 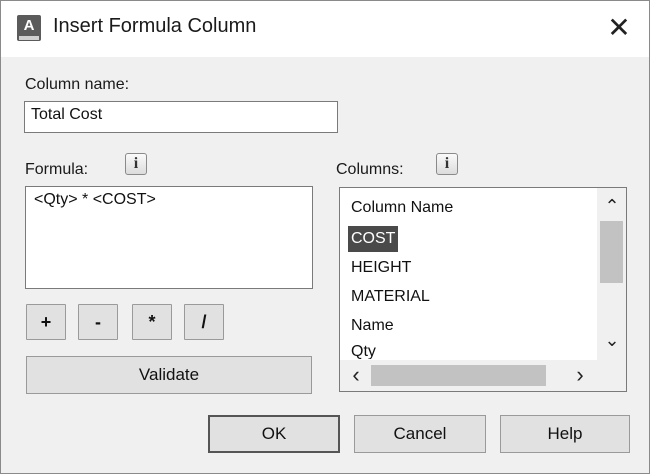 I want to click on column-list-item: Name, so click(x=372, y=326).